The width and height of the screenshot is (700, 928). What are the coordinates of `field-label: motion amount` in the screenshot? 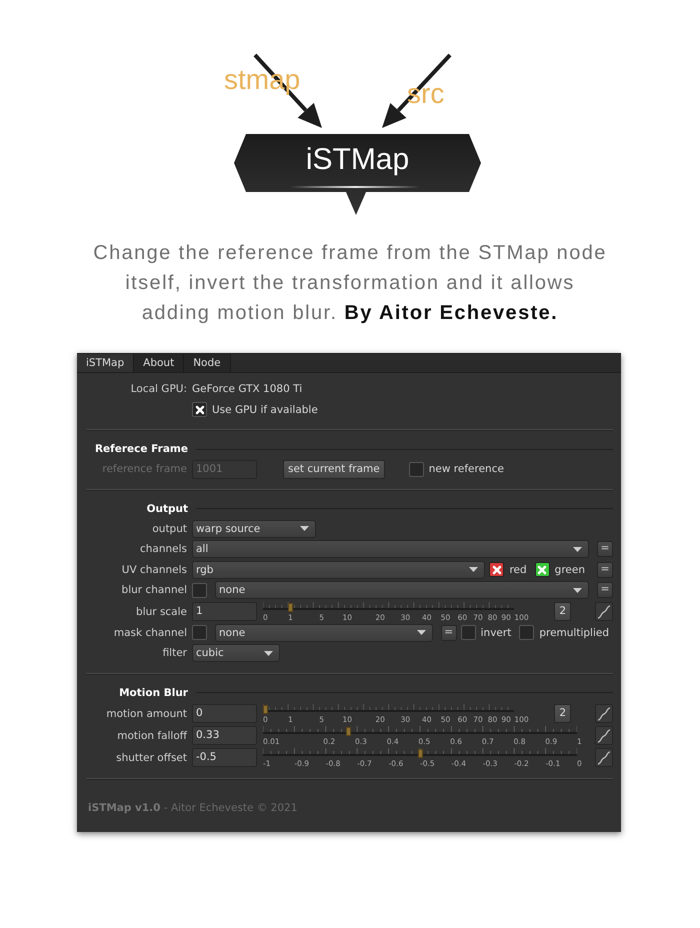 It's located at (146, 714).